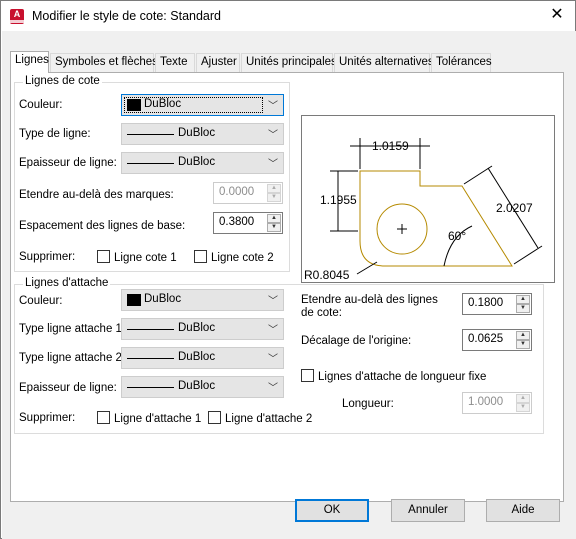 Image resolution: width=576 pixels, height=539 pixels. Describe the element at coordinates (393, 376) in the screenshot. I see `ext-fixed-length-checkbox: Lignes d'attache de longueur fixe` at that location.